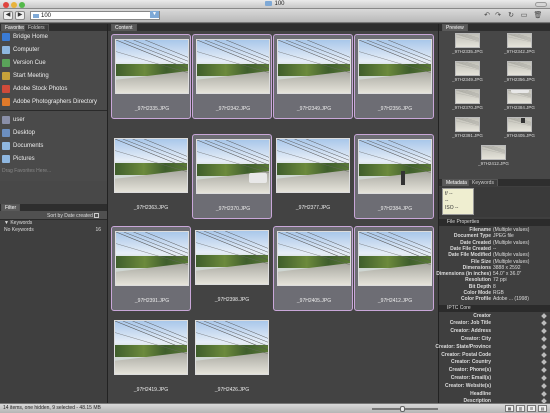 This screenshot has height=413, width=550. What do you see at coordinates (524, 15) in the screenshot?
I see `new-folder-icon: ▭` at bounding box center [524, 15].